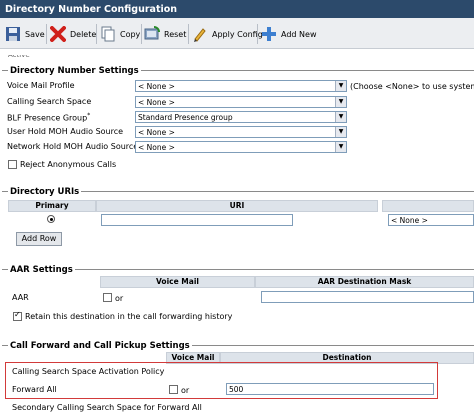 This screenshot has width=474, height=412. Describe the element at coordinates (241, 132) in the screenshot. I see `user-hold-moh-select: < None > ▼` at that location.